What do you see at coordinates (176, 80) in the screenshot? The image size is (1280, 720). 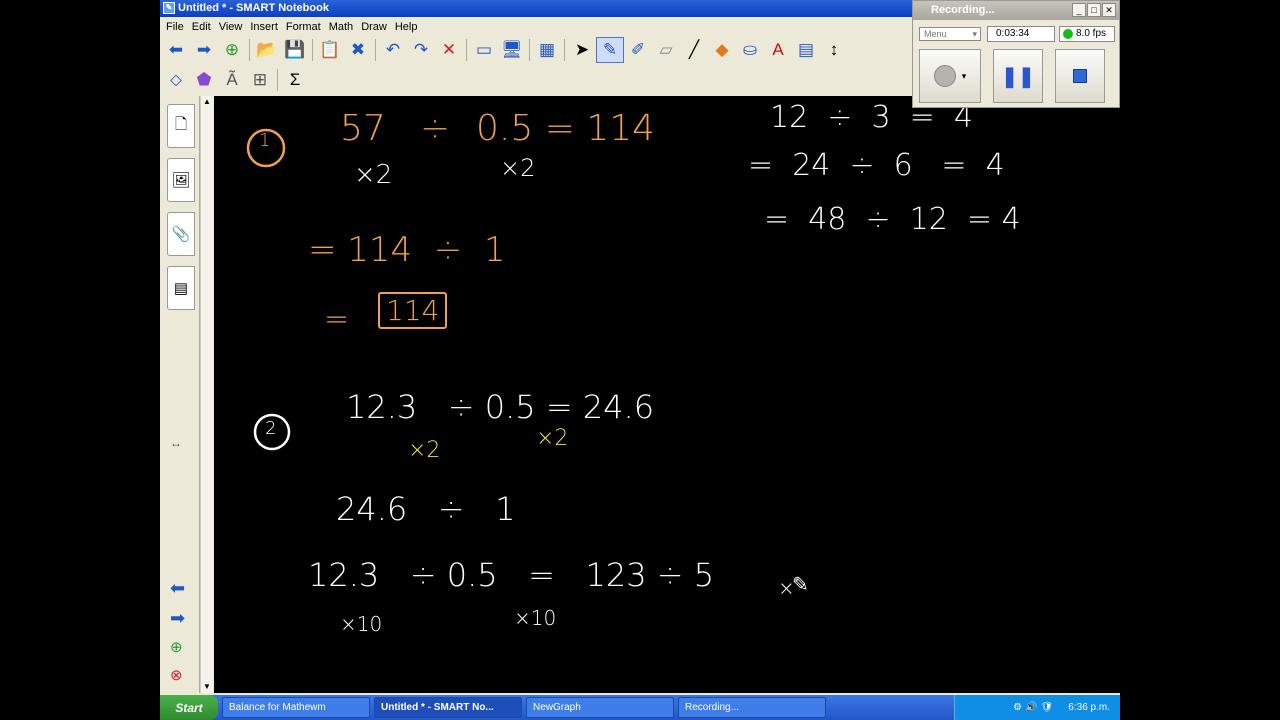 I see `magic-pen-icon: ⬦` at bounding box center [176, 80].